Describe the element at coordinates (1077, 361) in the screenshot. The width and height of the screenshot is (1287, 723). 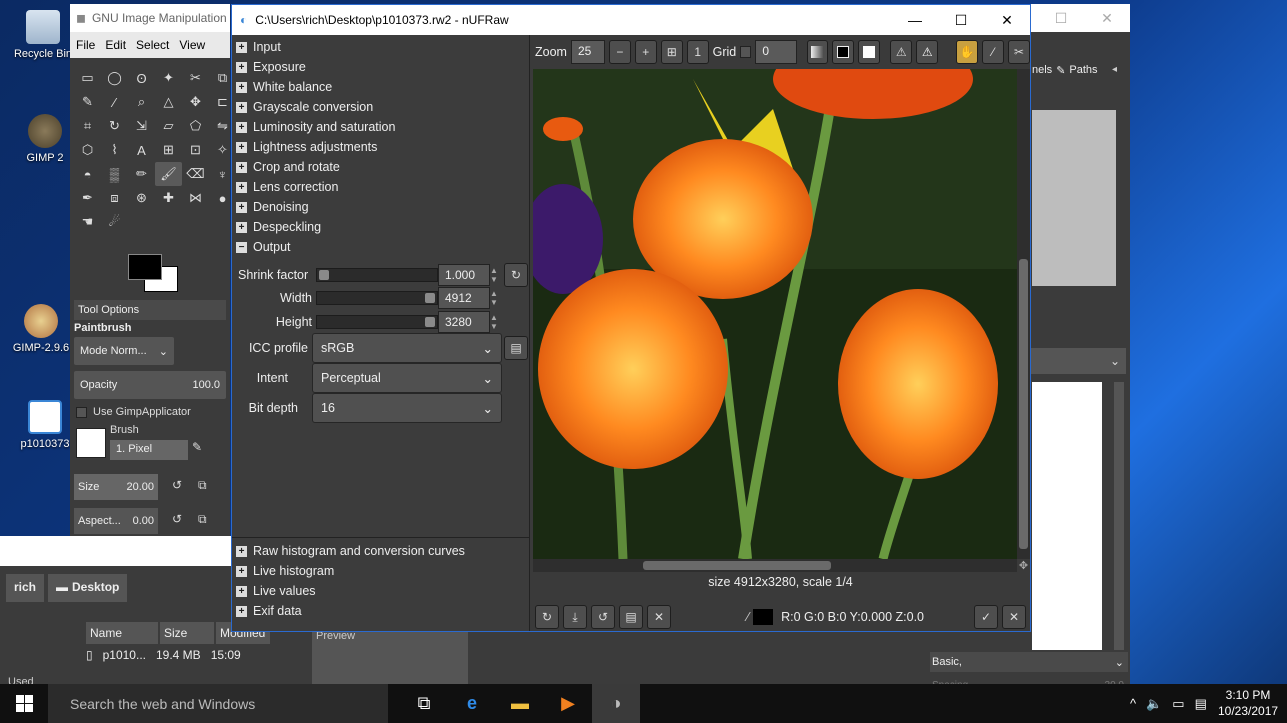
I see `brush-preset-select: ⌄` at that location.